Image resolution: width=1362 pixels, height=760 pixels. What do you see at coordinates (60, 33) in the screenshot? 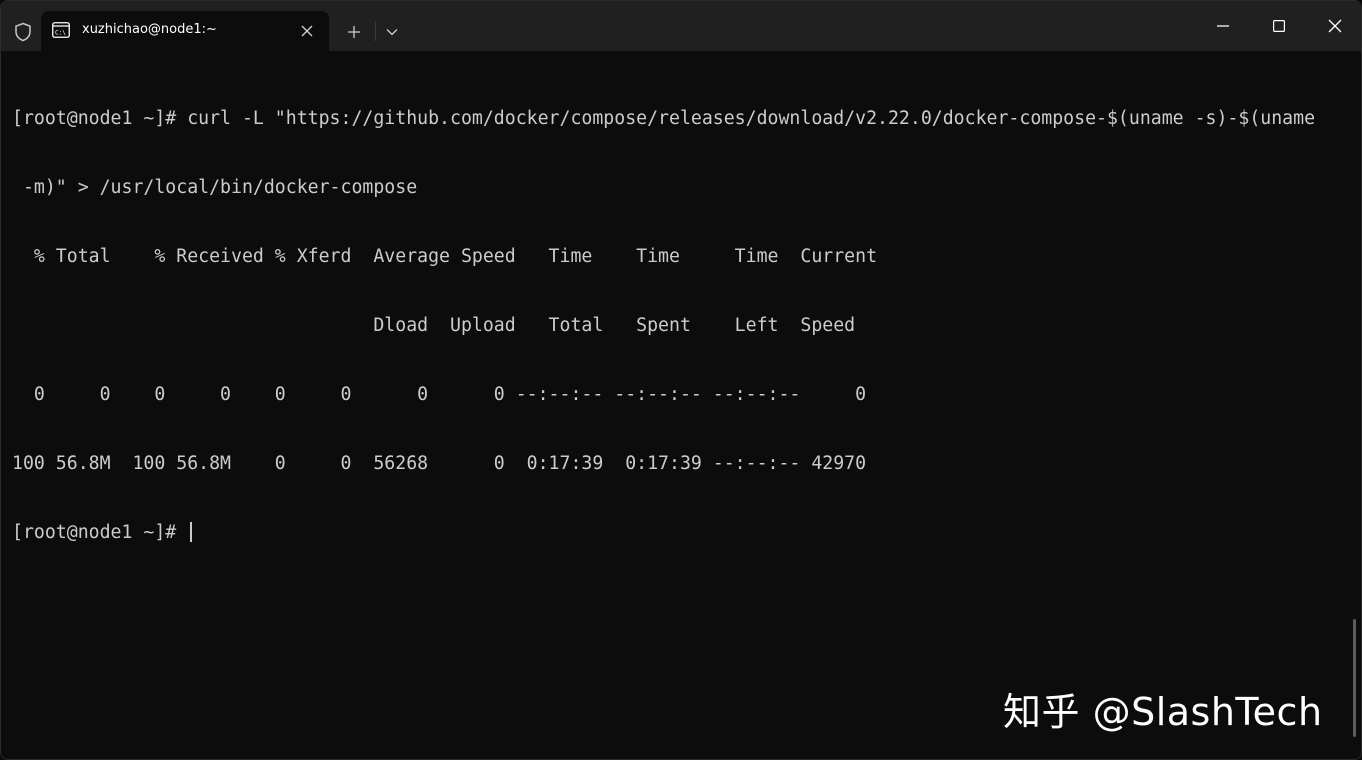
I see `svg-text: C:\` at bounding box center [60, 33].